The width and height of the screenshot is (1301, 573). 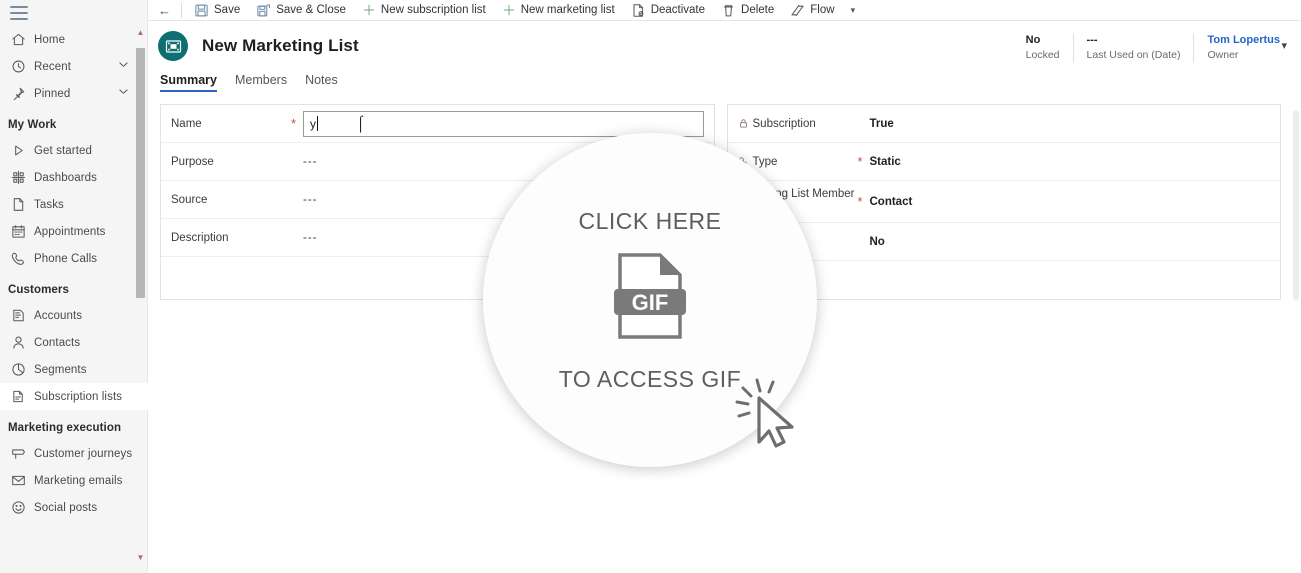 What do you see at coordinates (140, 173) in the screenshot?
I see `sidebar-scrollbar-thumb` at bounding box center [140, 173].